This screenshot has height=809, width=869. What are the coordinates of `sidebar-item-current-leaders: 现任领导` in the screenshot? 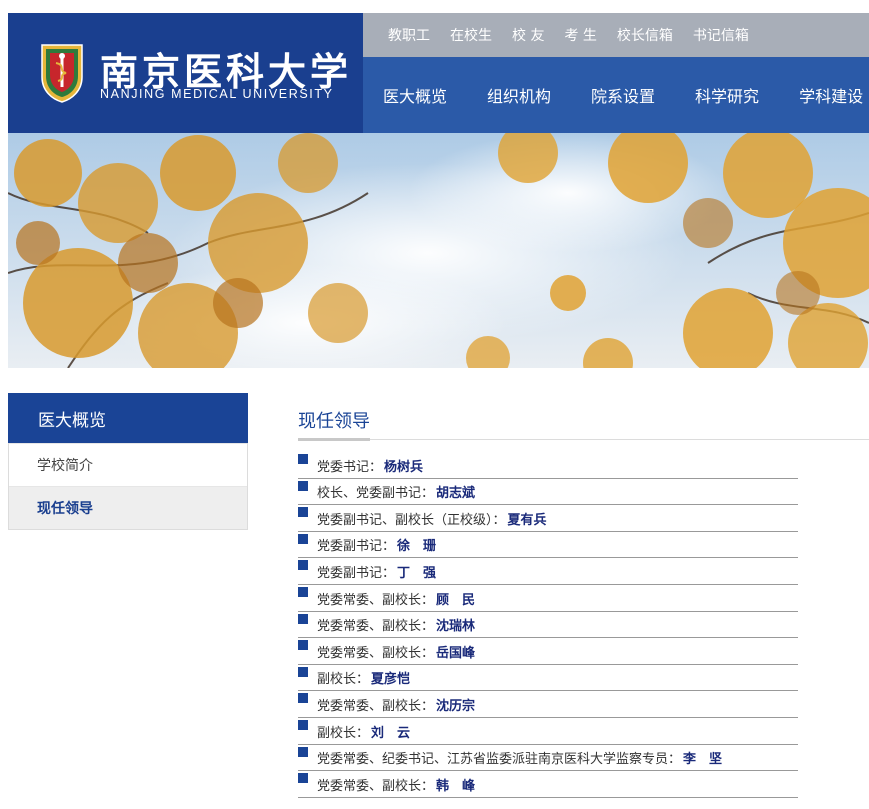 It's located at (128, 507).